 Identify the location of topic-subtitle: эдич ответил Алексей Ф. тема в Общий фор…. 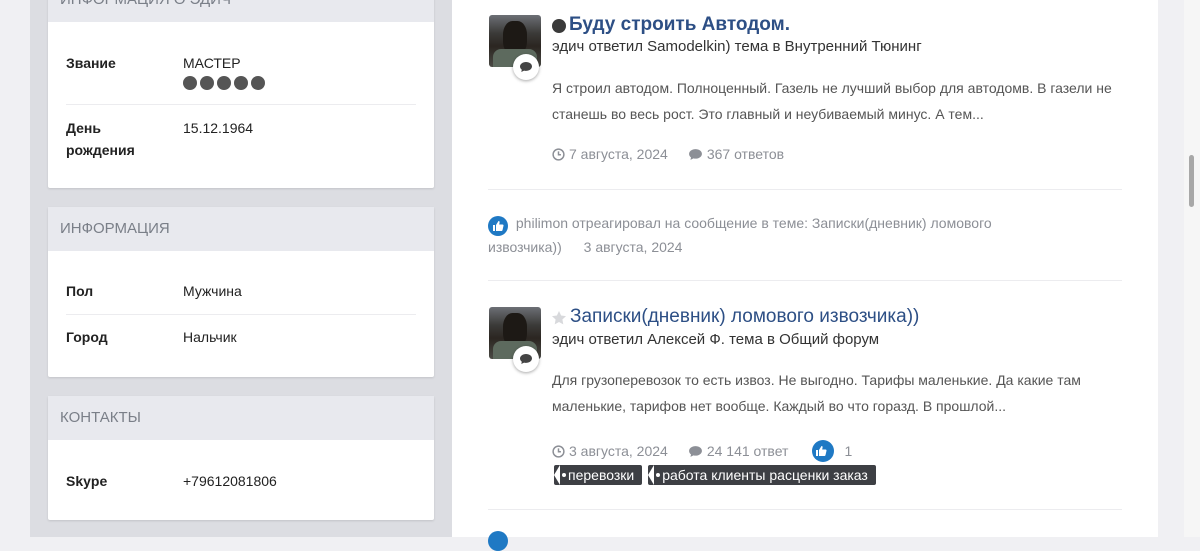
(716, 339).